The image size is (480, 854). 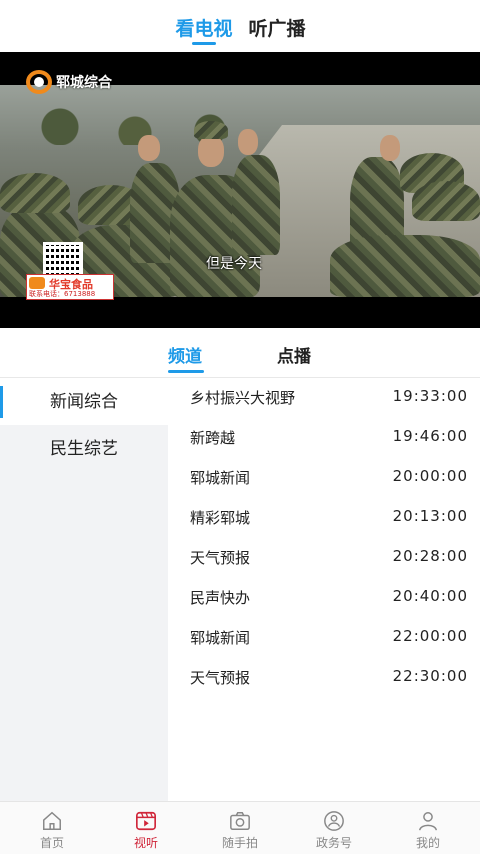 I want to click on nav-audio-video: 视听, so click(x=146, y=828).